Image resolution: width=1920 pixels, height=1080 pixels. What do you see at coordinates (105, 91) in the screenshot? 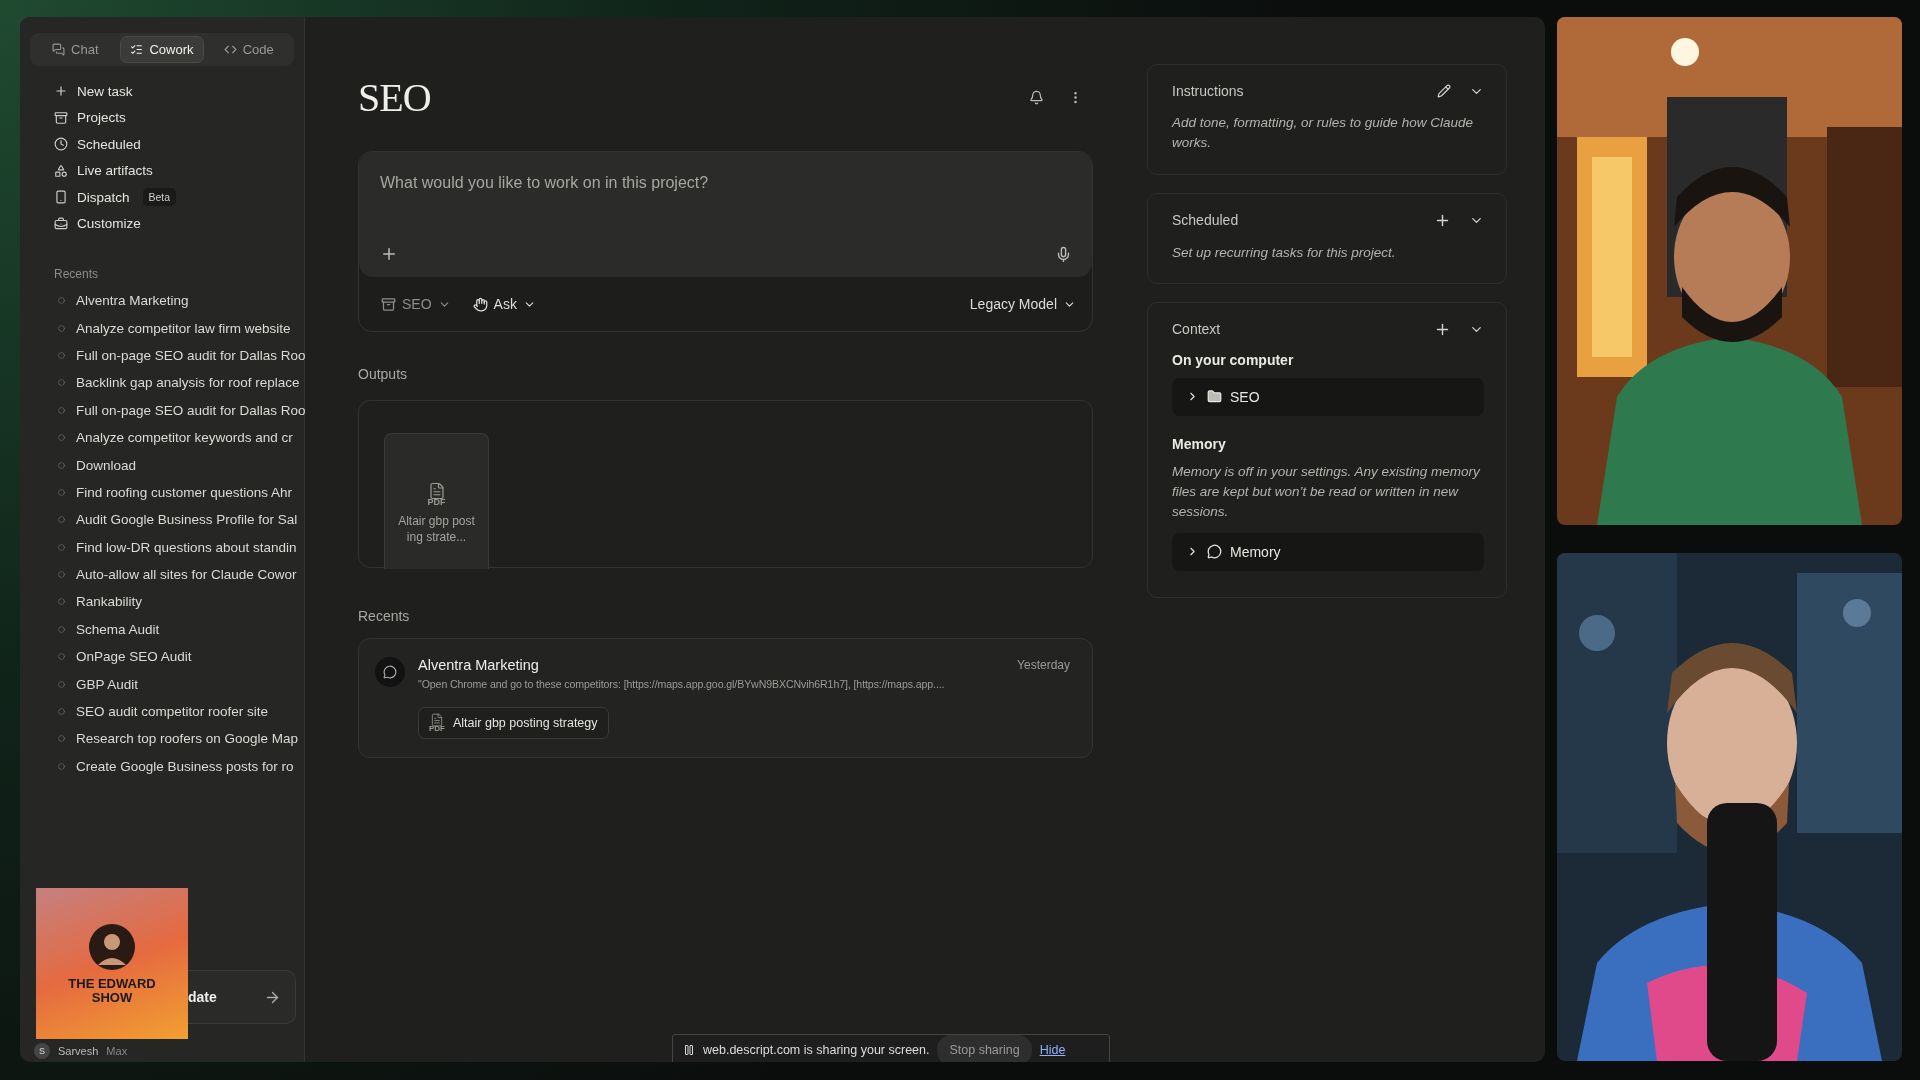
I see `nav-item: New task` at bounding box center [105, 91].